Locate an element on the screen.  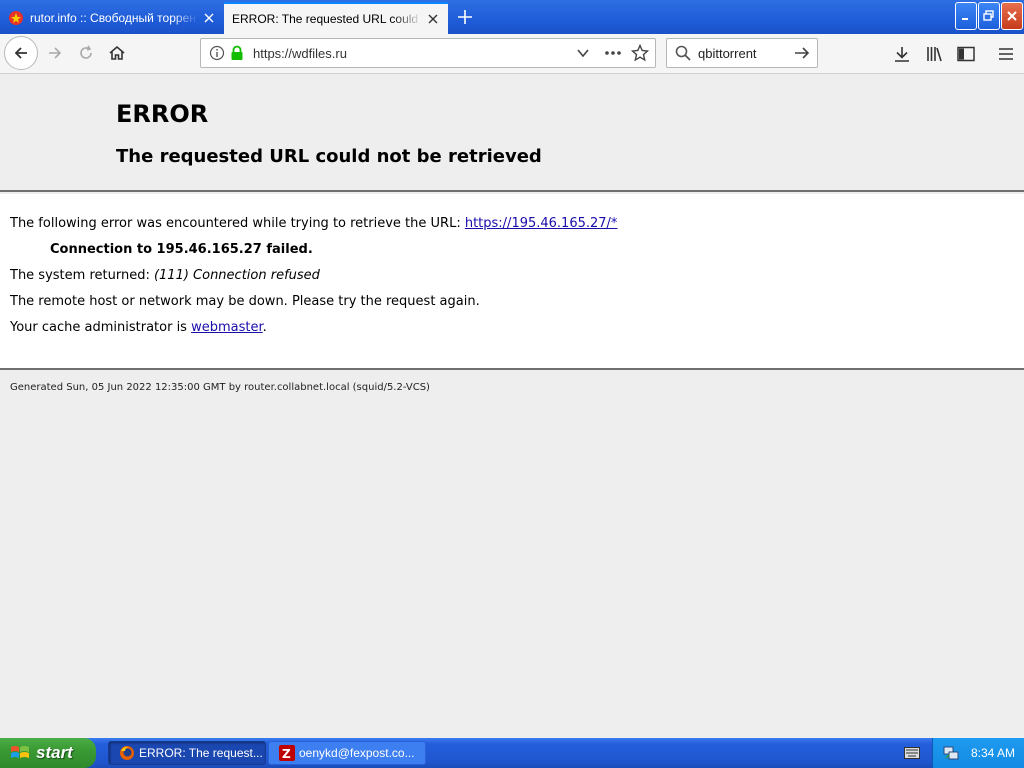
address-bar: https://wdfiles.ru is located at coordinates (428, 53).